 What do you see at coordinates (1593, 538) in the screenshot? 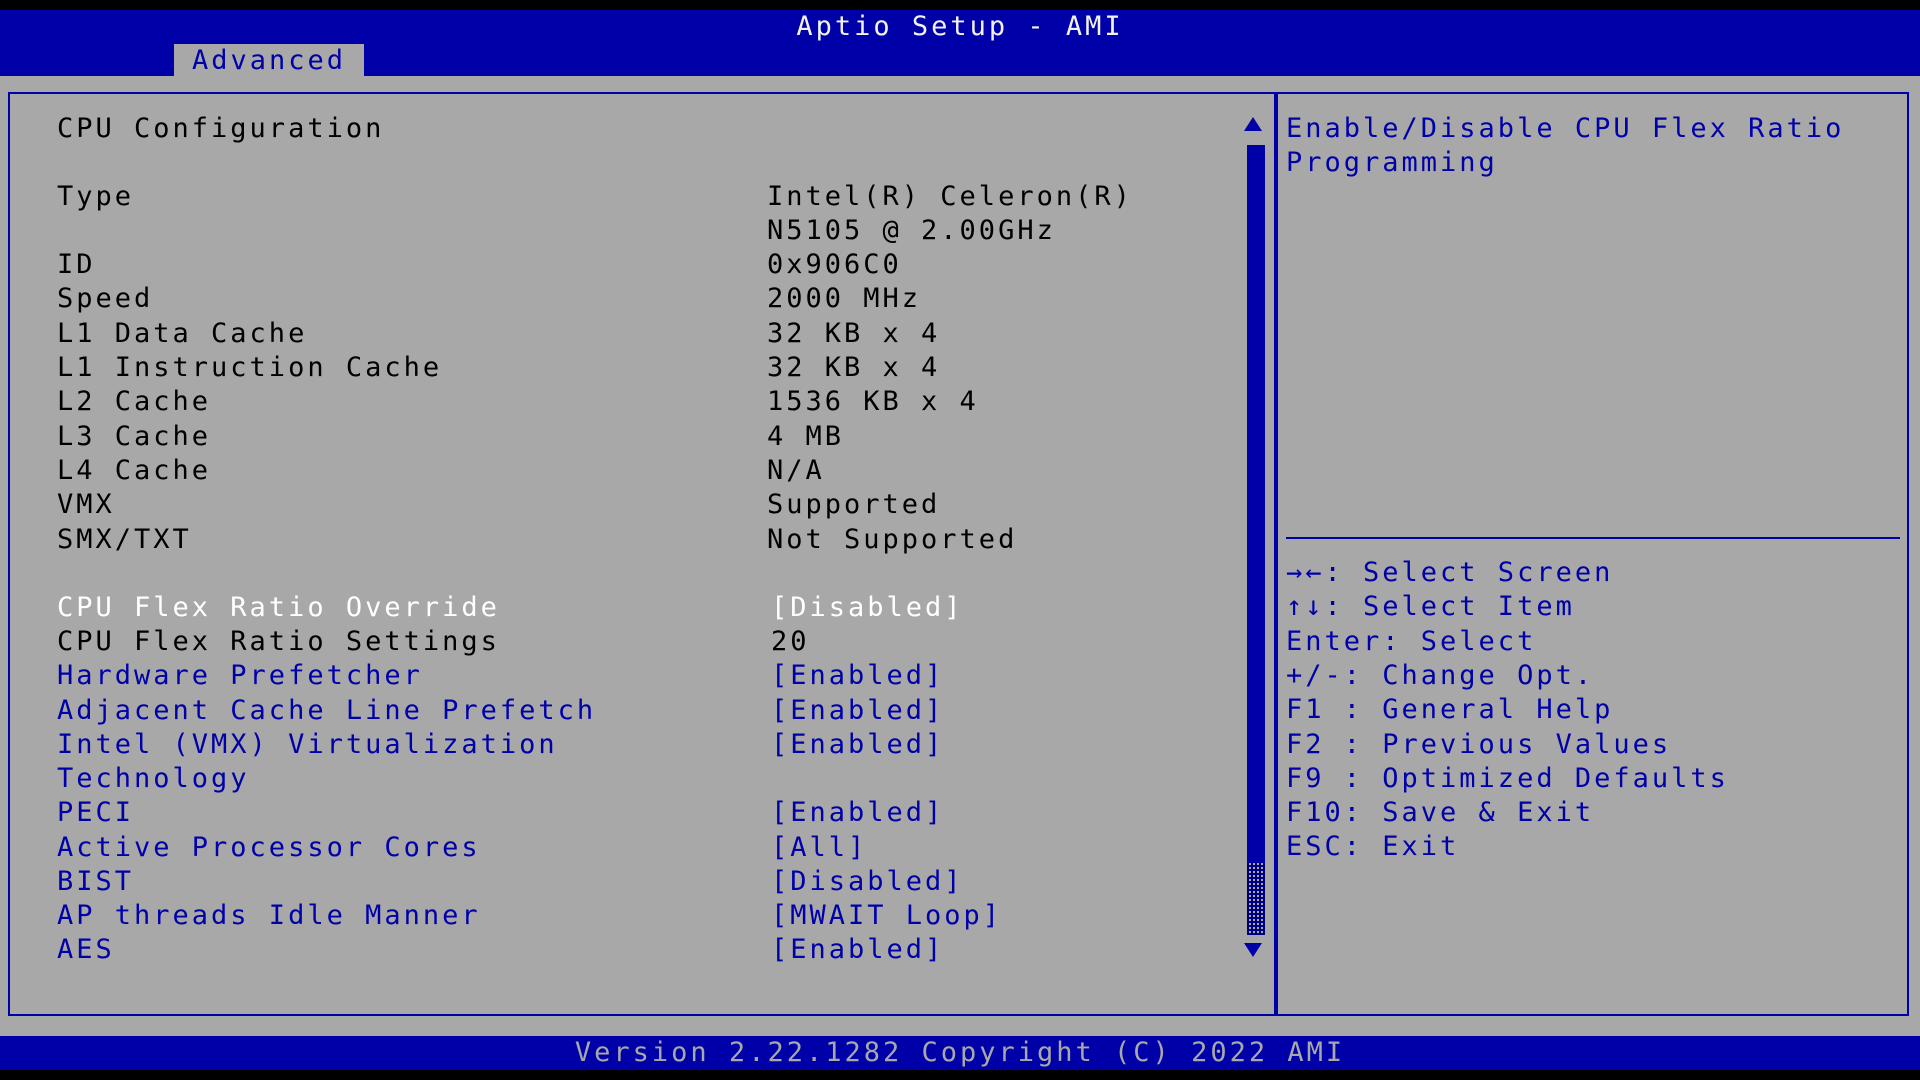
I see `help-divider` at bounding box center [1593, 538].